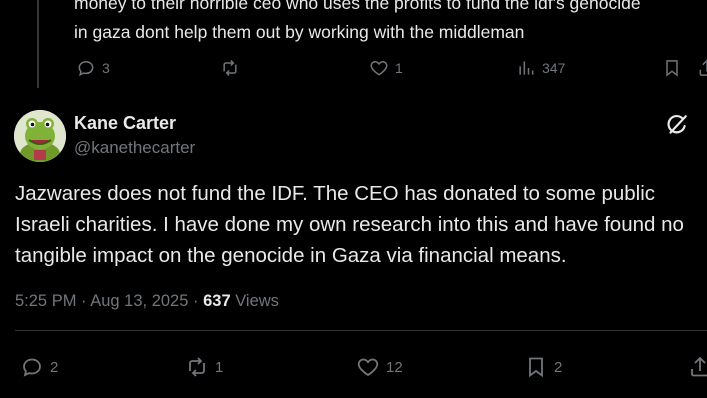 This screenshot has height=398, width=707. I want to click on avatar, so click(40, 136).